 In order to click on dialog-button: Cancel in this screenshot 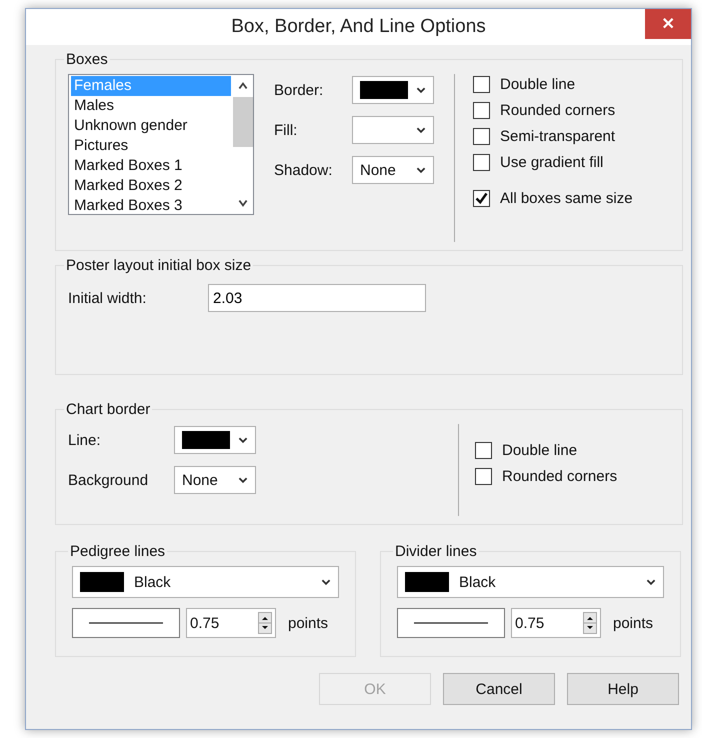, I will do `click(499, 689)`.